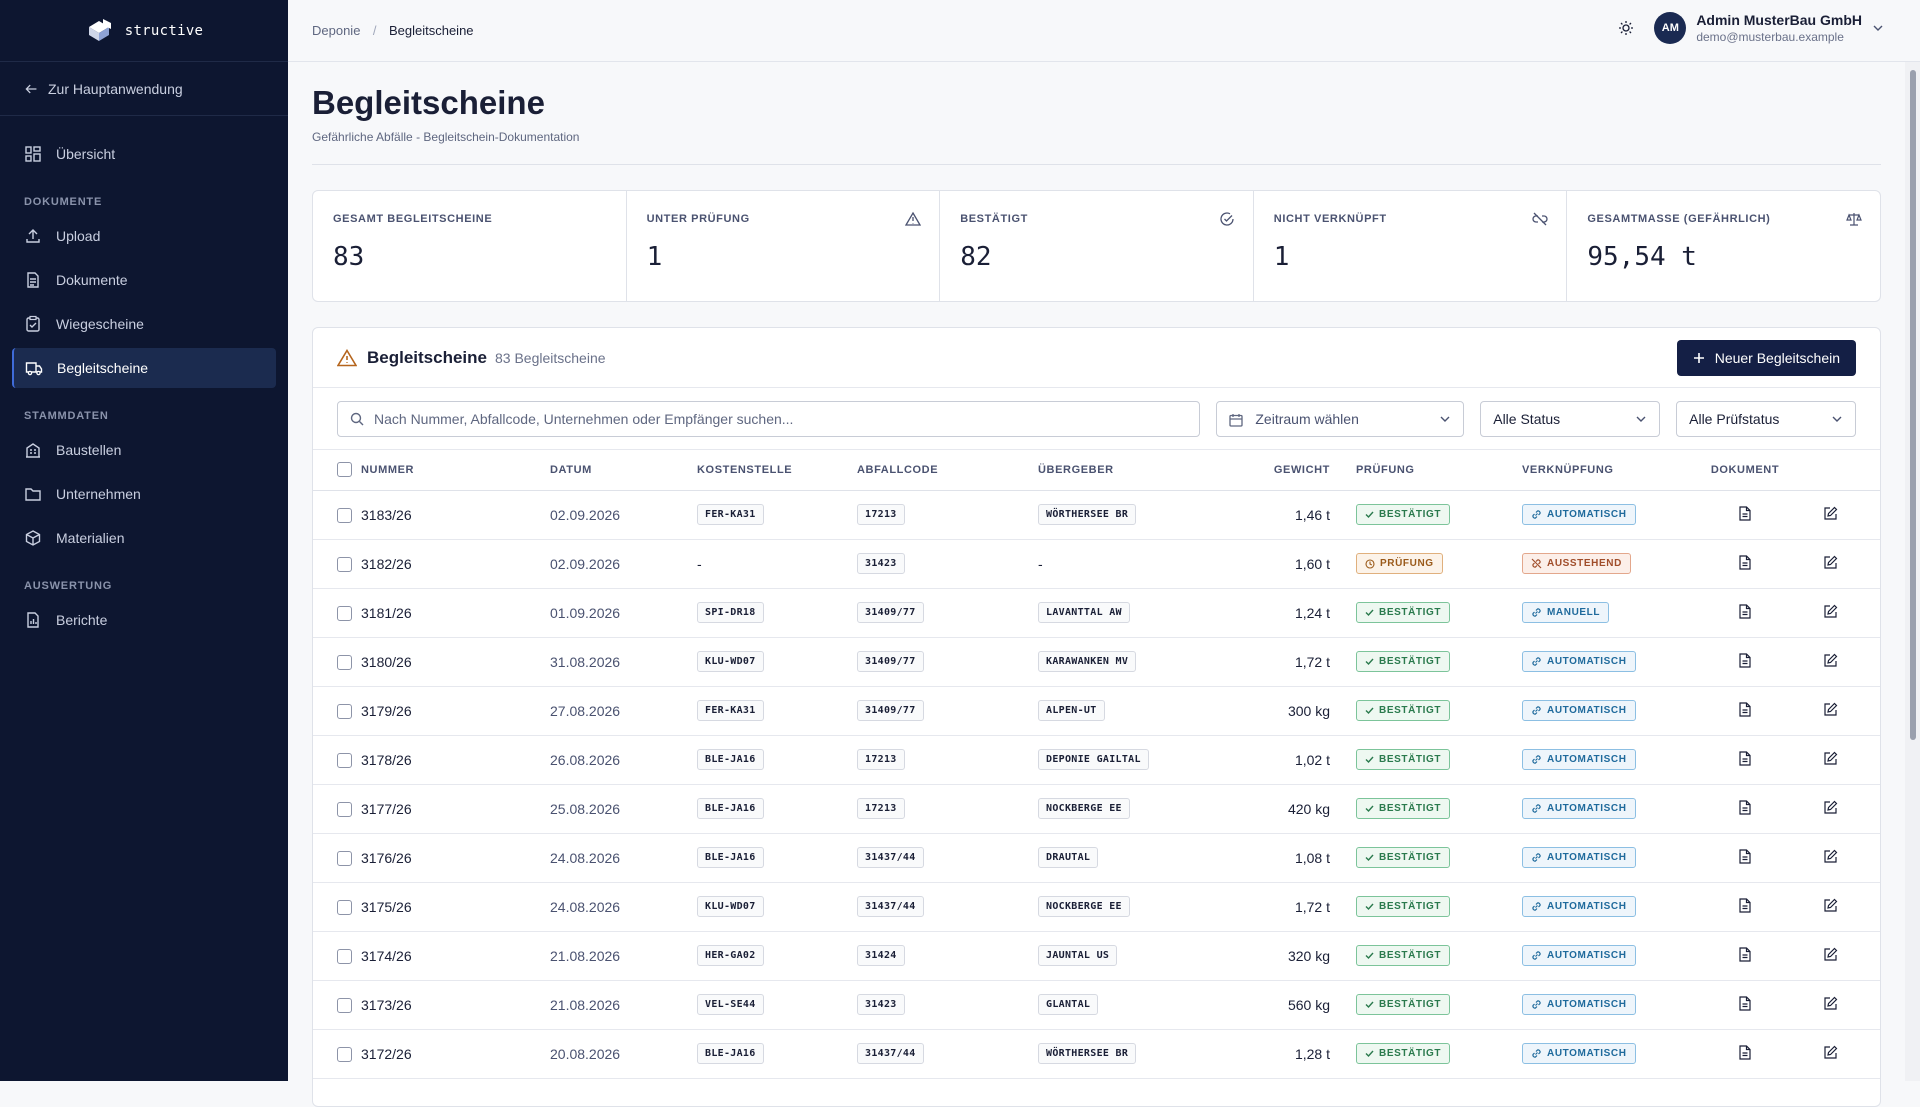  I want to click on sidebar-item-overview: Übersicht, so click(144, 154).